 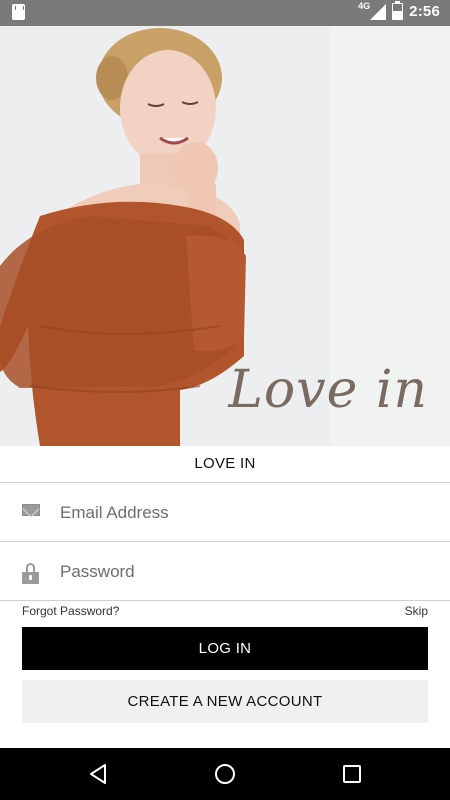 I want to click on app-title-bar: LOVE IN, so click(x=225, y=464).